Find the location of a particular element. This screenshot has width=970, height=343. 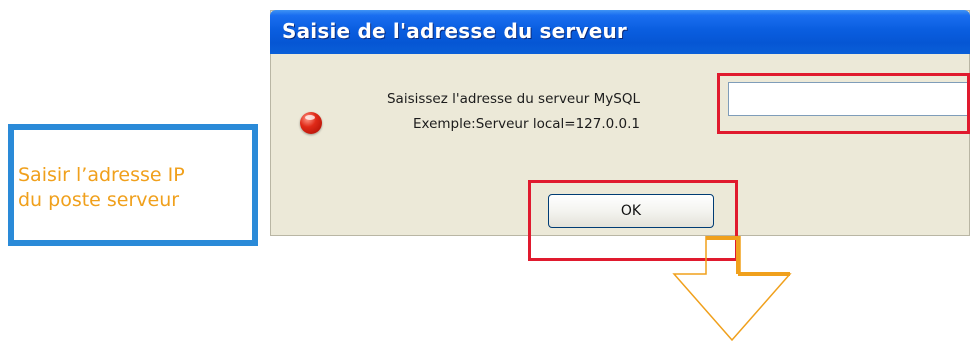

dialog-titlebar: Saisie de l'adresse du serveur is located at coordinates (620, 32).